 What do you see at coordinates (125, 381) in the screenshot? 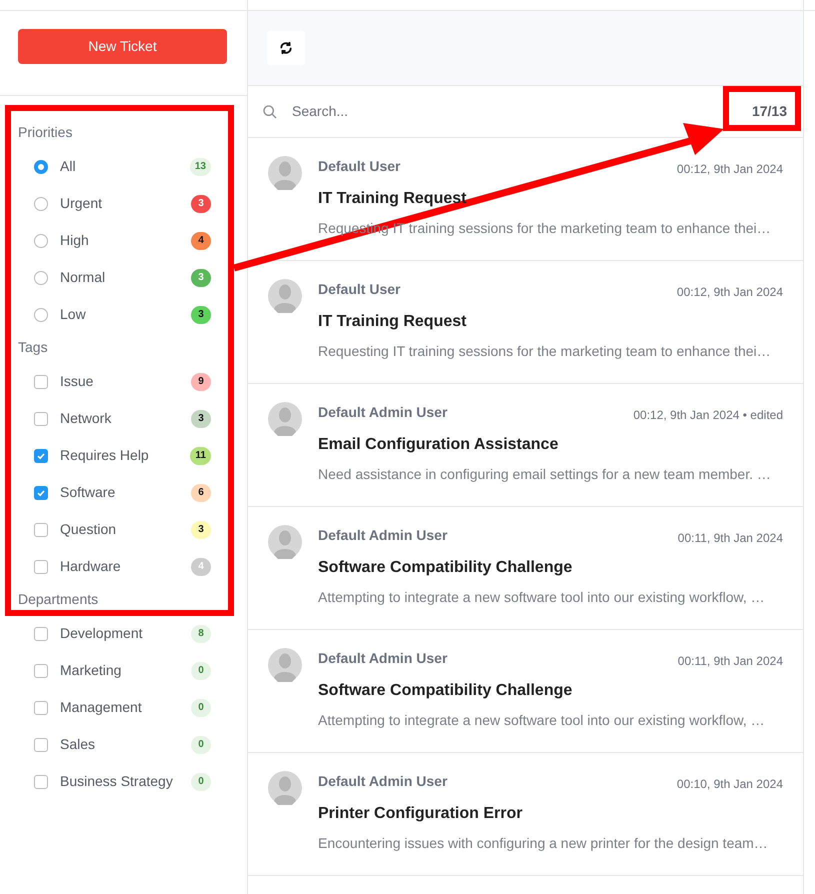
I see `filter-label: Issue` at bounding box center [125, 381].